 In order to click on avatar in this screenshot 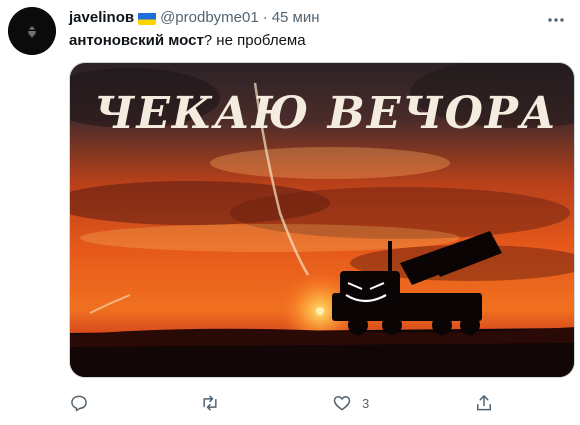, I will do `click(32, 31)`.